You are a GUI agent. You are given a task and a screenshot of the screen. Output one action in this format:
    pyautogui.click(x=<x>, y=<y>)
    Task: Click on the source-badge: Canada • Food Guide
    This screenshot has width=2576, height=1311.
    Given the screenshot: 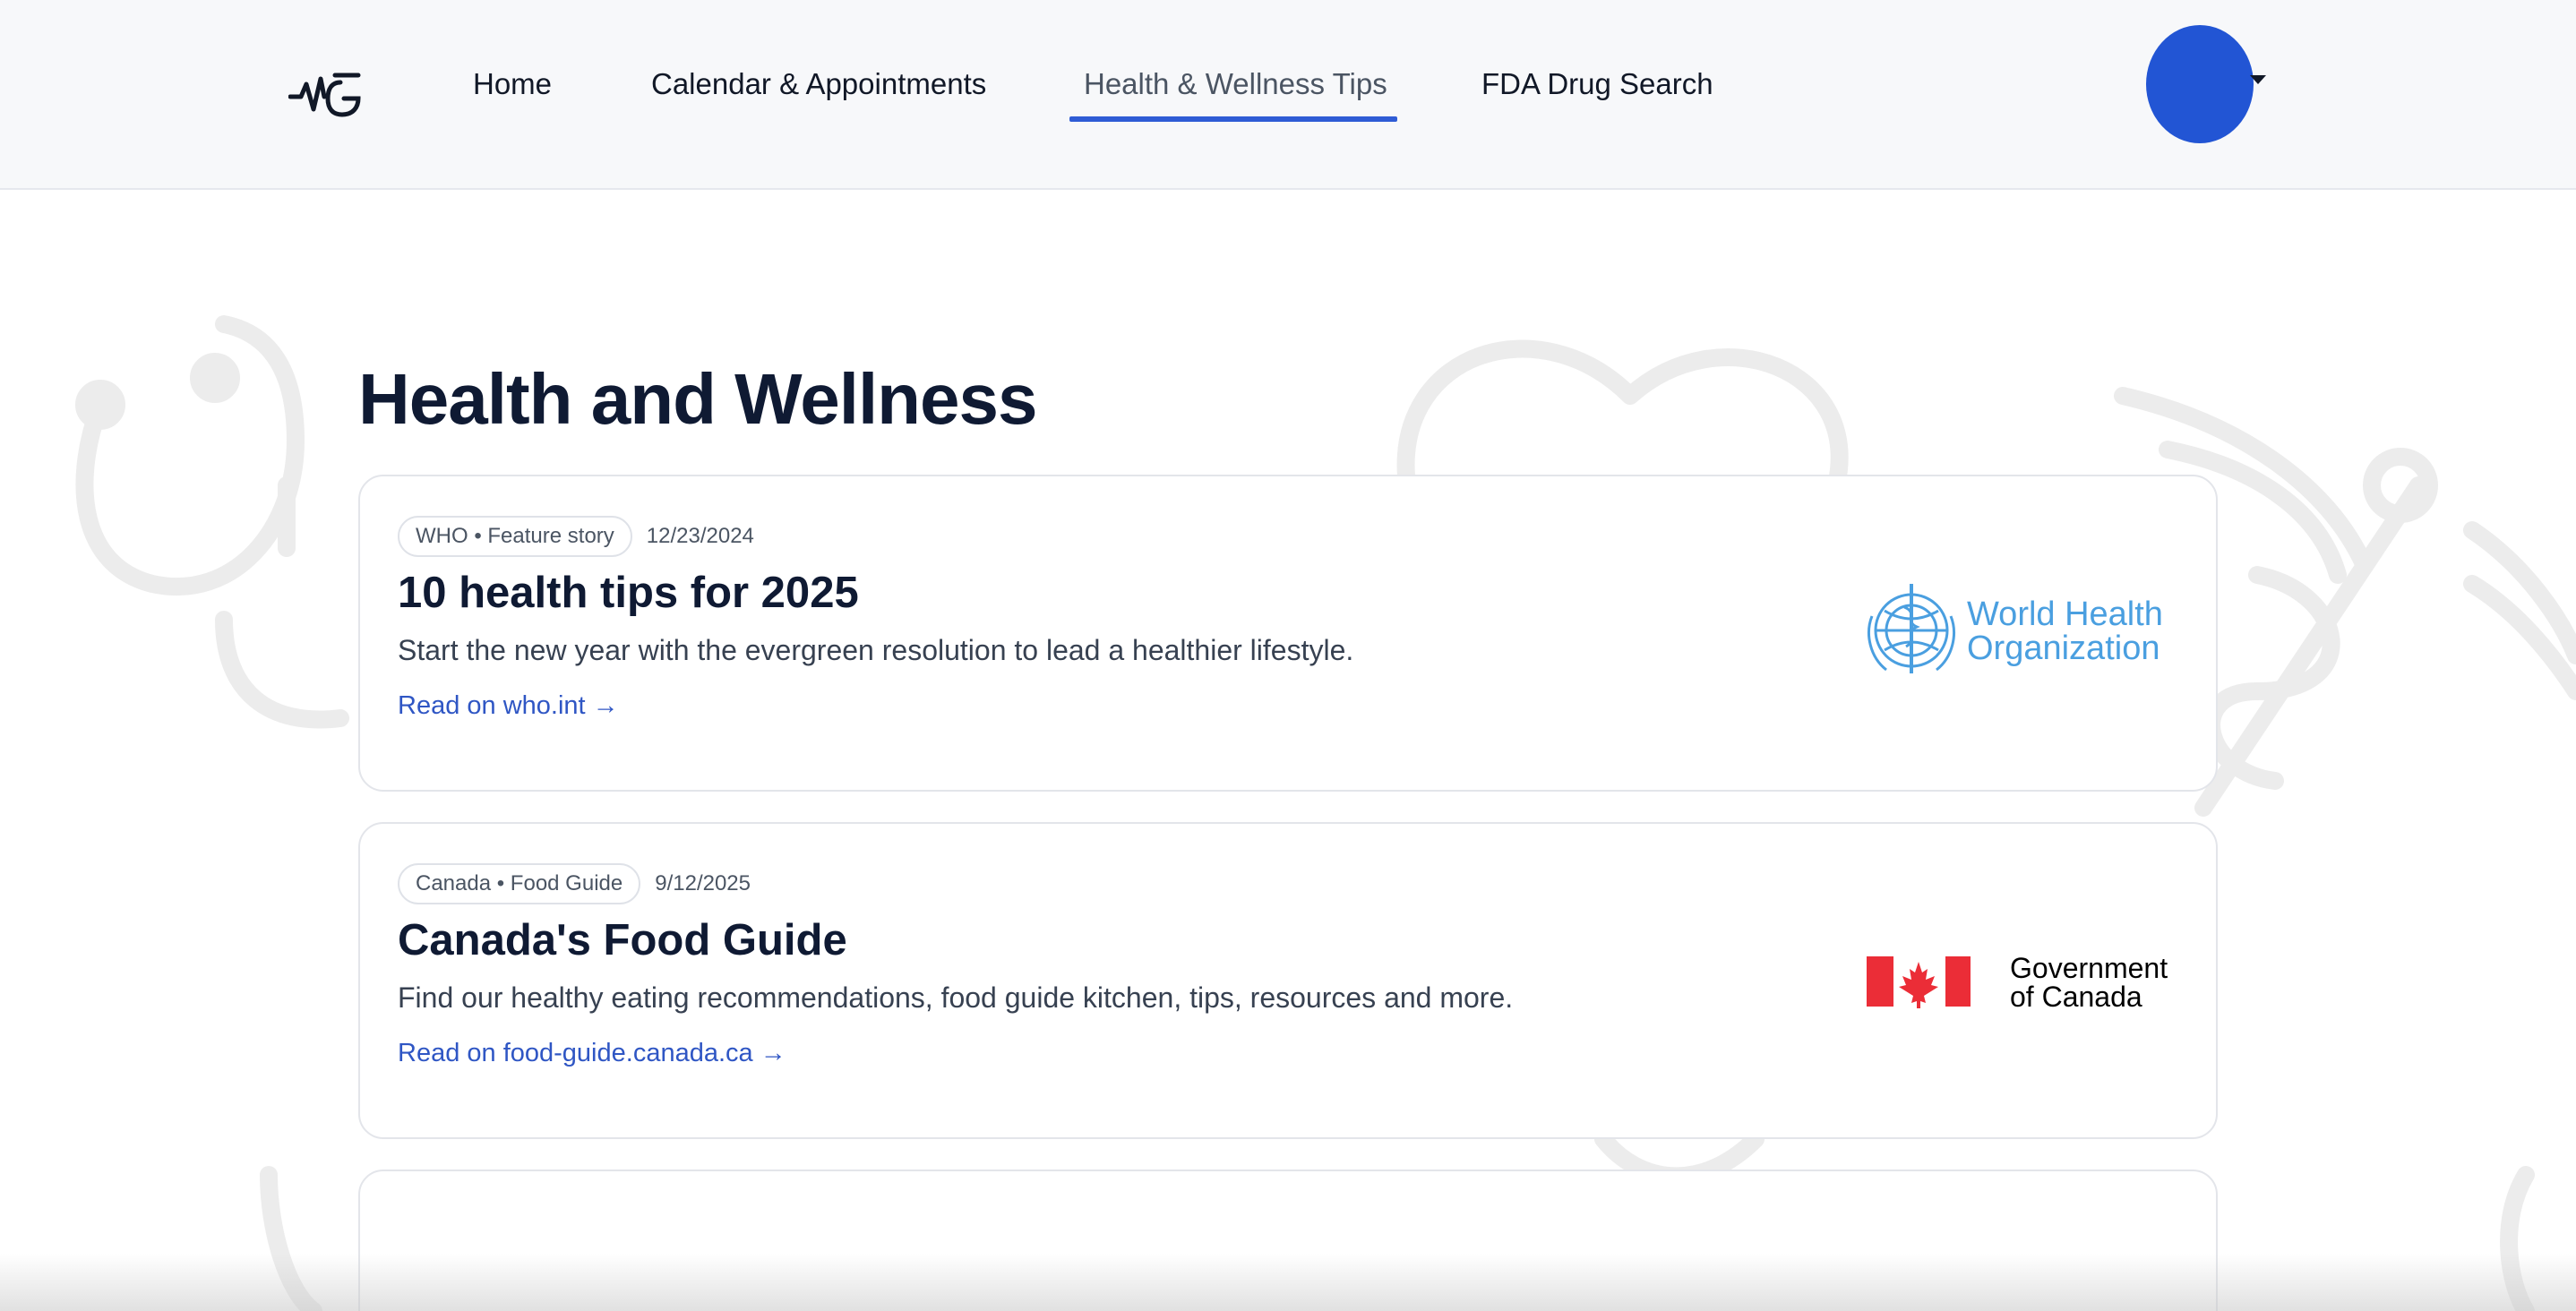 What is the action you would take?
    pyautogui.click(x=519, y=883)
    